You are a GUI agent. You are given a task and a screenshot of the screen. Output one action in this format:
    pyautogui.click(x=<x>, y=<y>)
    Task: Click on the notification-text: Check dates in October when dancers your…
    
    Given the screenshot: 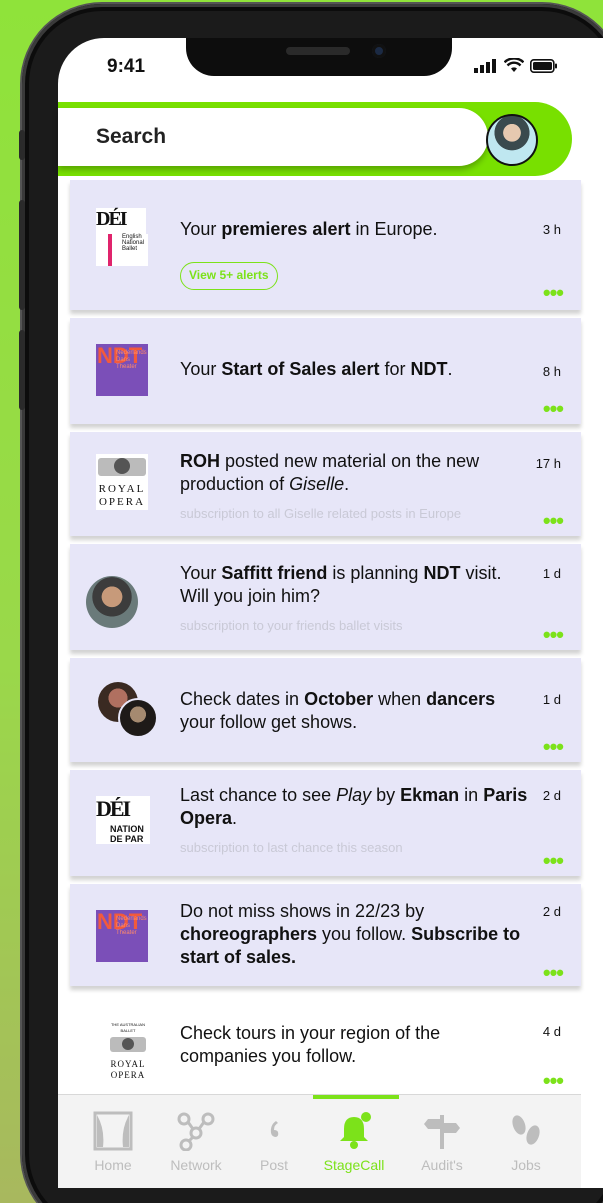 What is the action you would take?
    pyautogui.click(x=338, y=710)
    